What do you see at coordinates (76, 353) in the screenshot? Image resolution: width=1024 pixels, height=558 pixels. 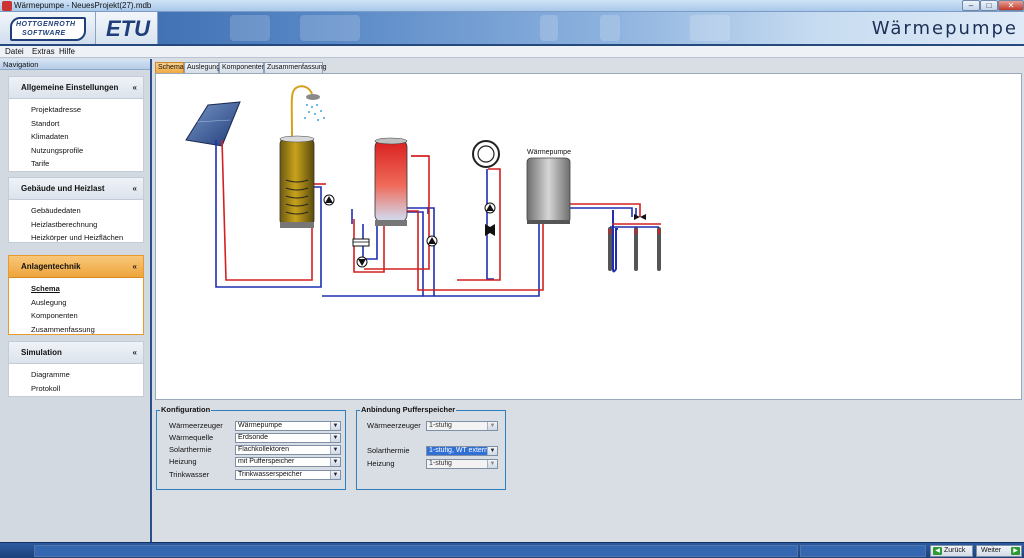 I see `nav-group-header: Simulation «` at bounding box center [76, 353].